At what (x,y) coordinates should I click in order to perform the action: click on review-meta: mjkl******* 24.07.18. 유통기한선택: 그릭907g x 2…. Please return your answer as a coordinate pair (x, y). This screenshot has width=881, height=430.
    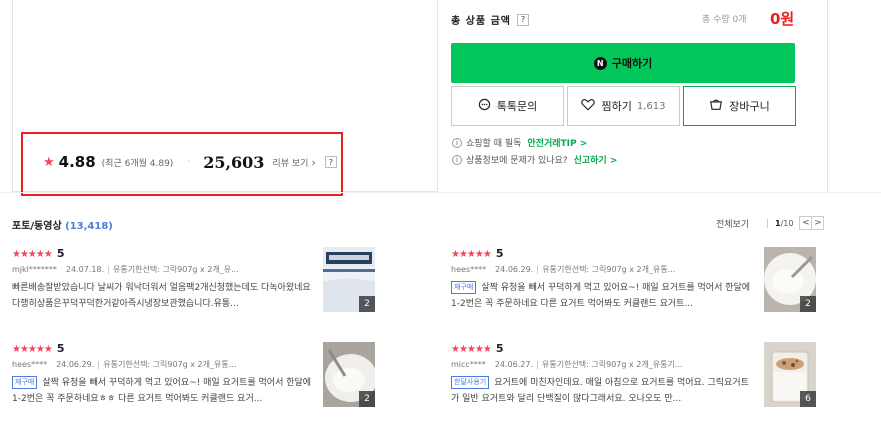
    Looking at the image, I should click on (125, 269).